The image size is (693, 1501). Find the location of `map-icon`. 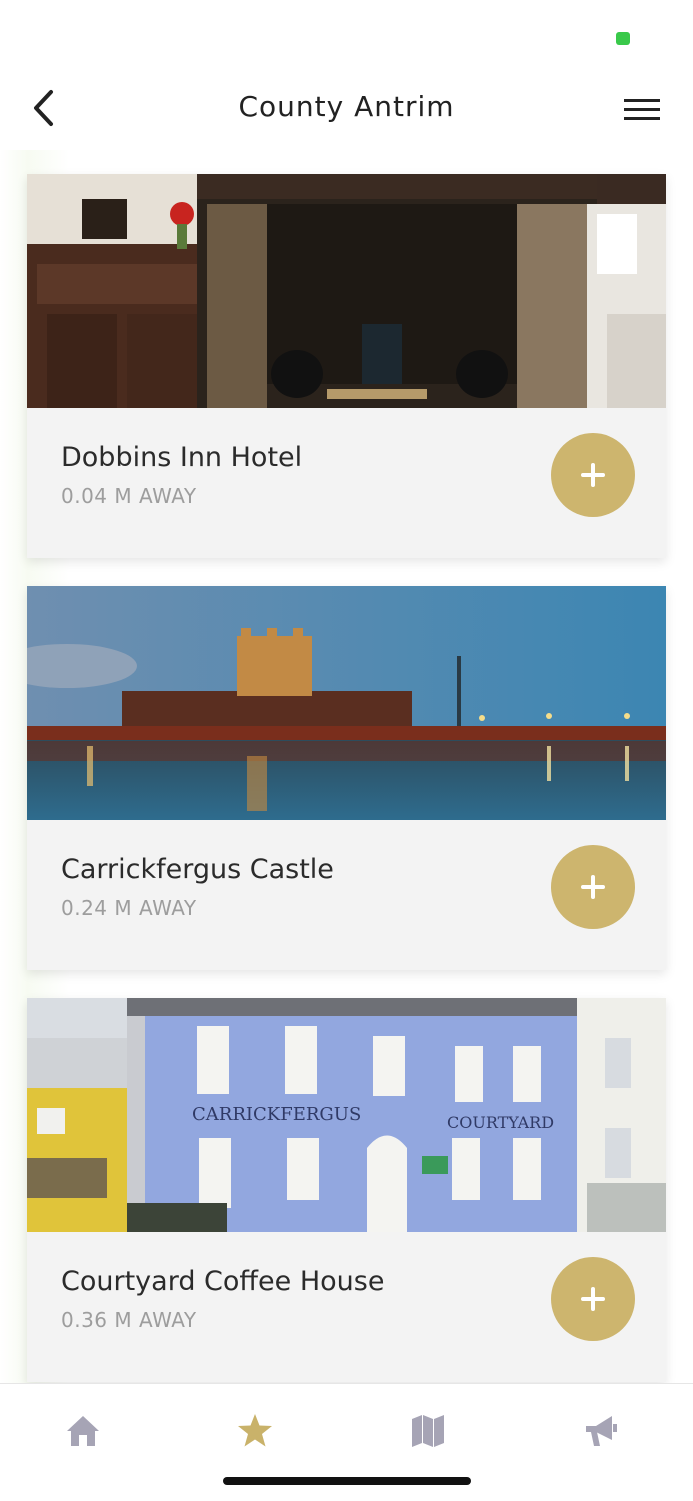

map-icon is located at coordinates (428, 1431).